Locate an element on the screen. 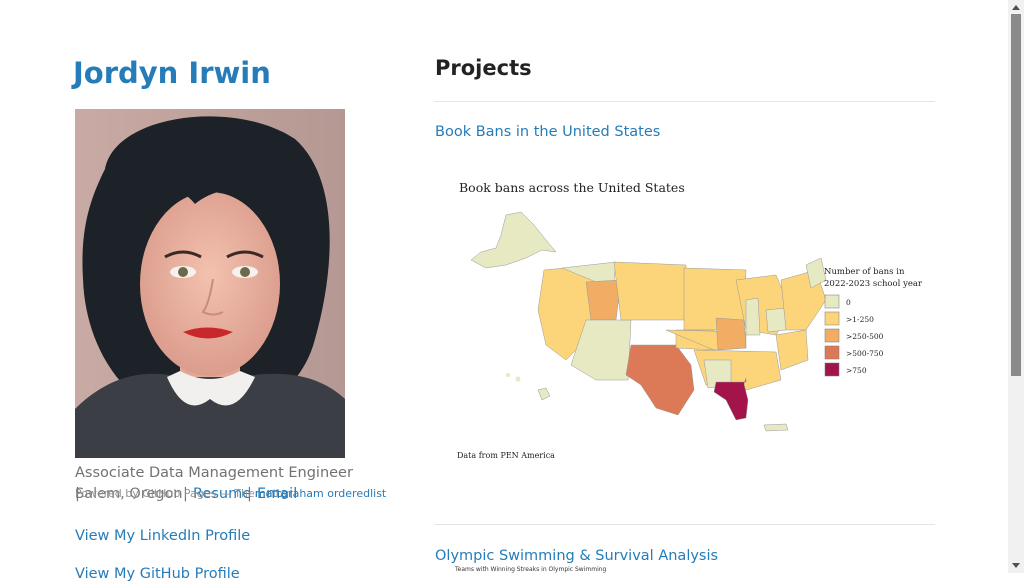 Image resolution: width=1024 pixels, height=582 pixels. state-mountain-west is located at coordinates (650, 291).